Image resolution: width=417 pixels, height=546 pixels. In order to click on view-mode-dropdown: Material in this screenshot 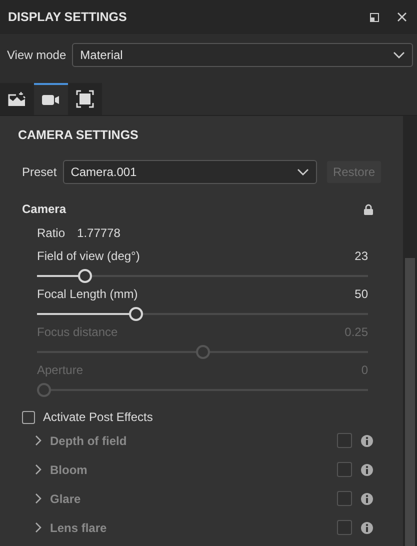, I will do `click(242, 55)`.